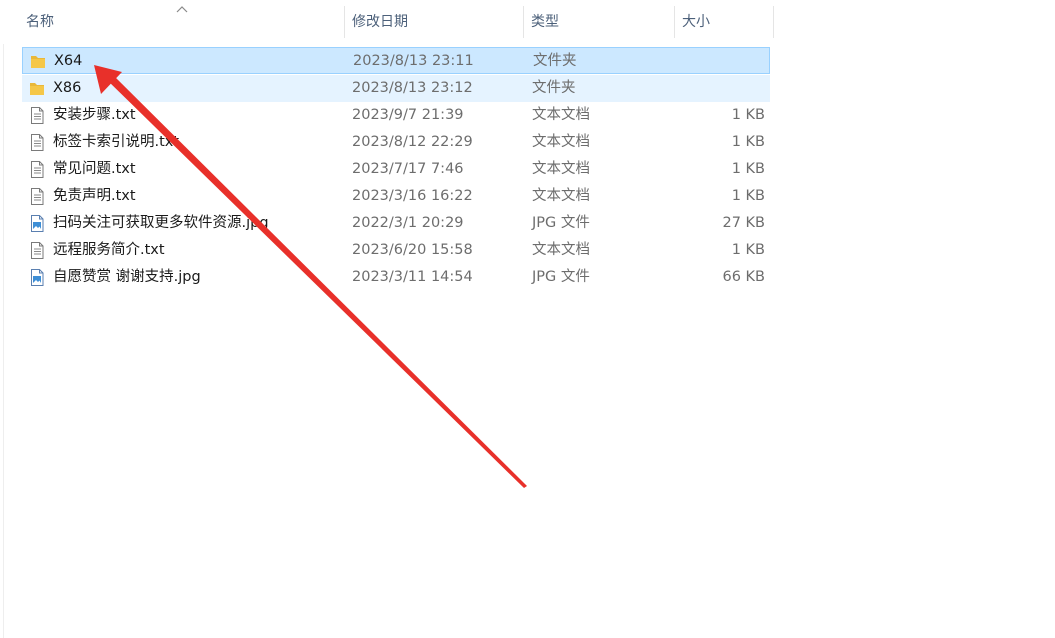 This screenshot has width=1055, height=638. Describe the element at coordinates (380, 22) in the screenshot. I see `column-header-modified-label: 修改日期` at that location.